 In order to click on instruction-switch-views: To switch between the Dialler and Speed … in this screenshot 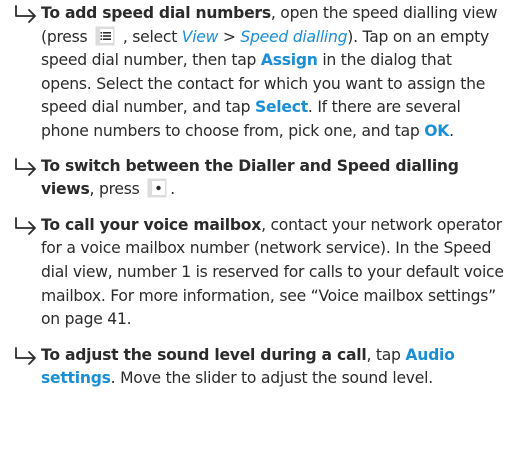, I will do `click(259, 178)`.